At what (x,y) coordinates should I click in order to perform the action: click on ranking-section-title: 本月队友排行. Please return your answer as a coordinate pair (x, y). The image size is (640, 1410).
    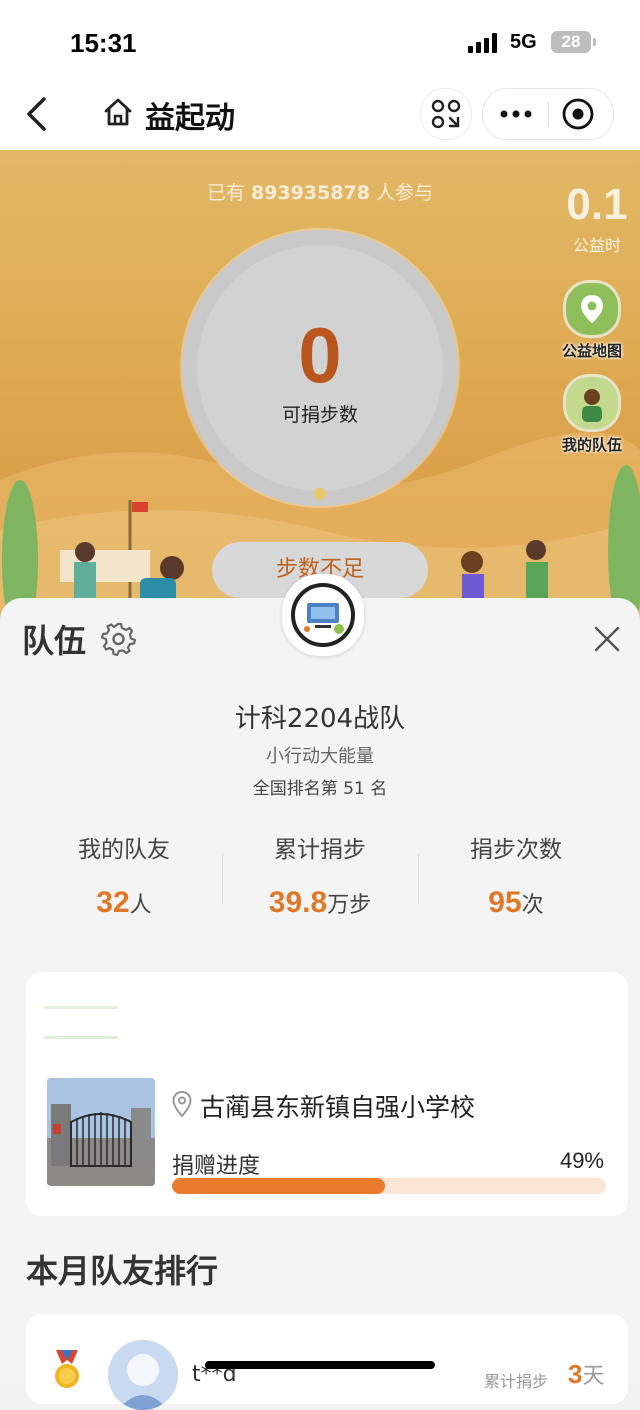
    Looking at the image, I should click on (122, 1271).